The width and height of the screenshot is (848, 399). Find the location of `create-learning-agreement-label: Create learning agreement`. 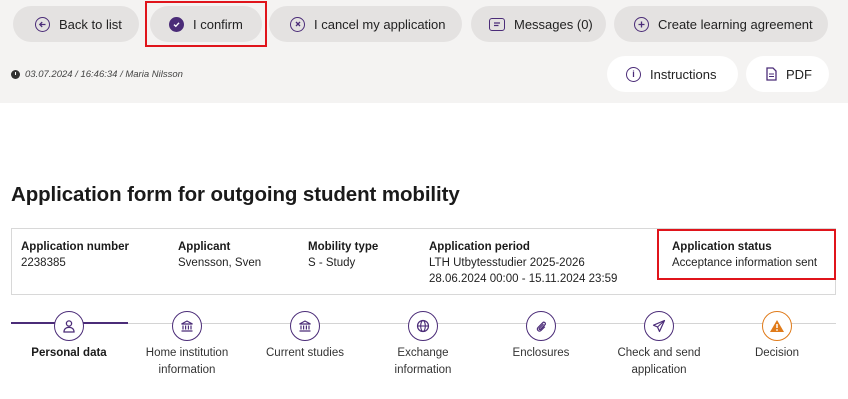

create-learning-agreement-label: Create learning agreement is located at coordinates (735, 24).